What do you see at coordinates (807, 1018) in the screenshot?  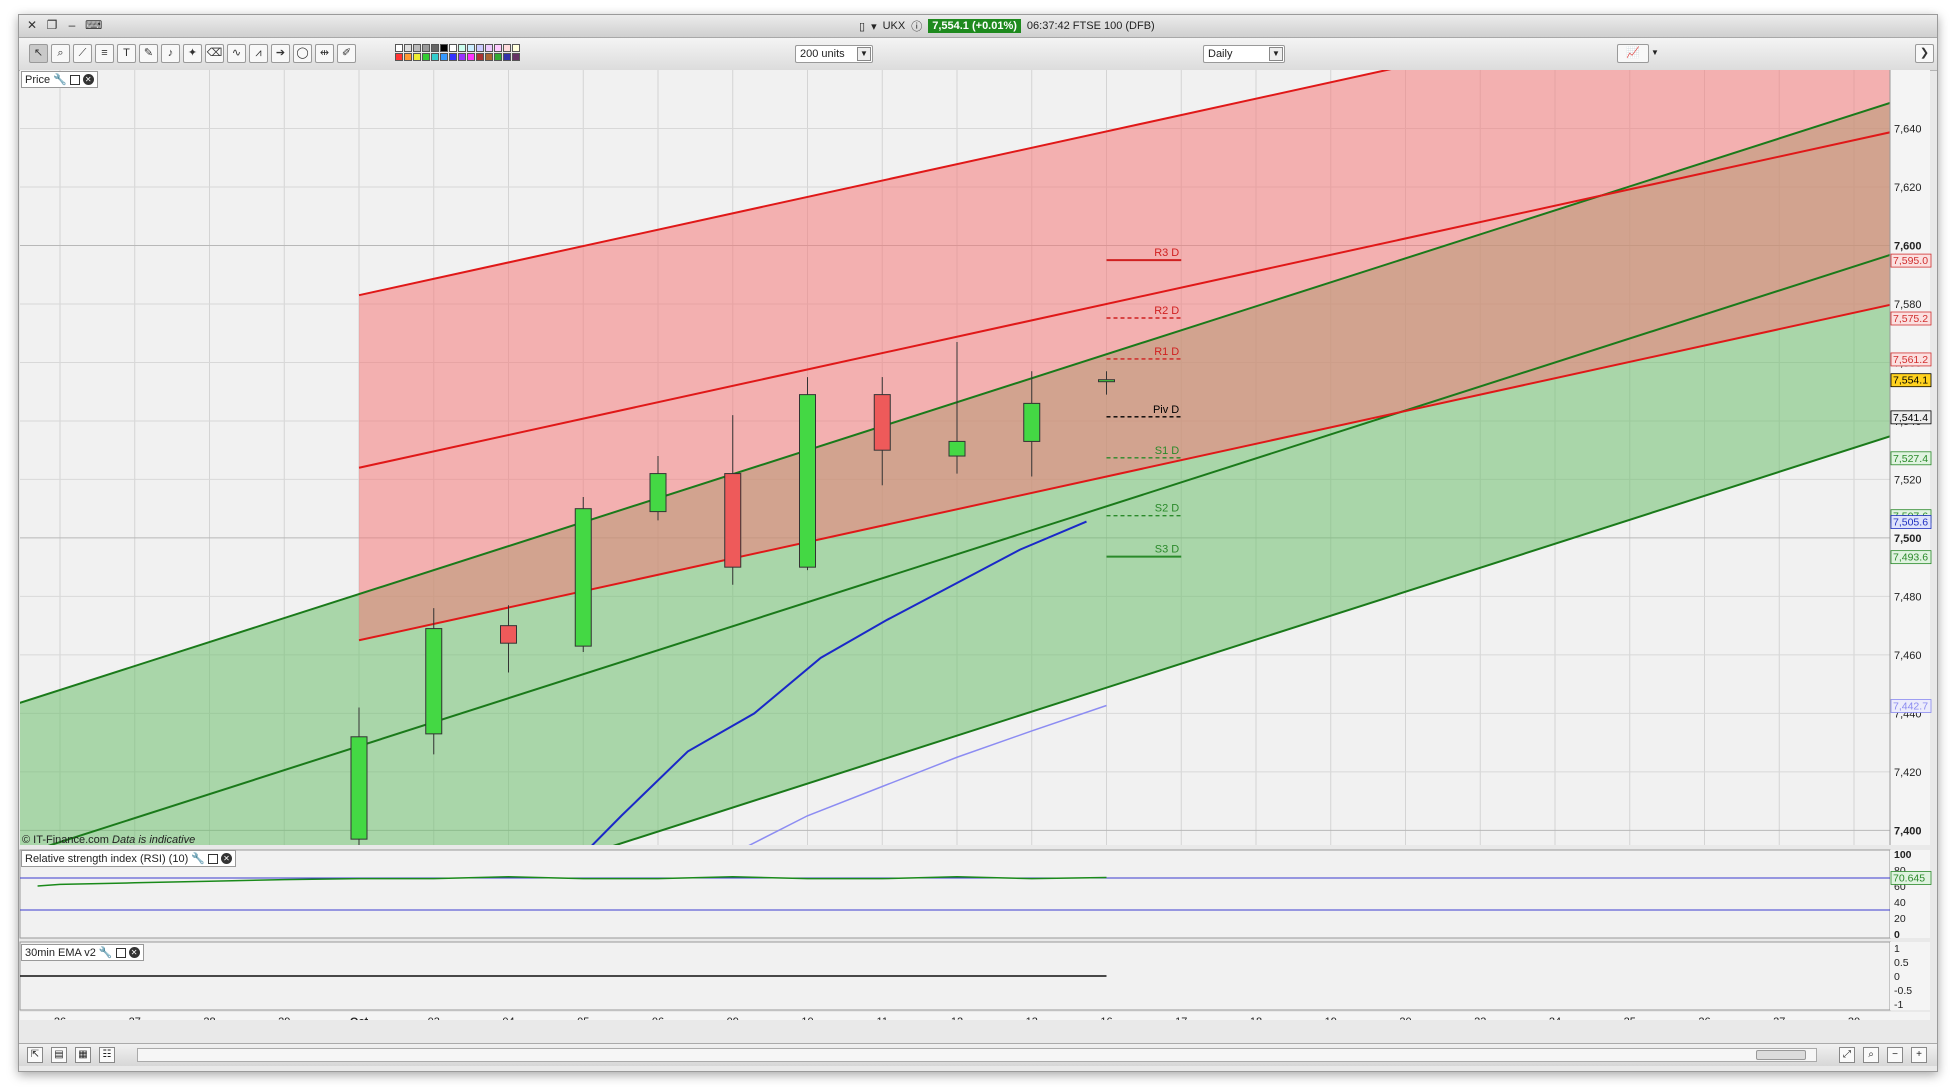 I see `date-tick: 10` at bounding box center [807, 1018].